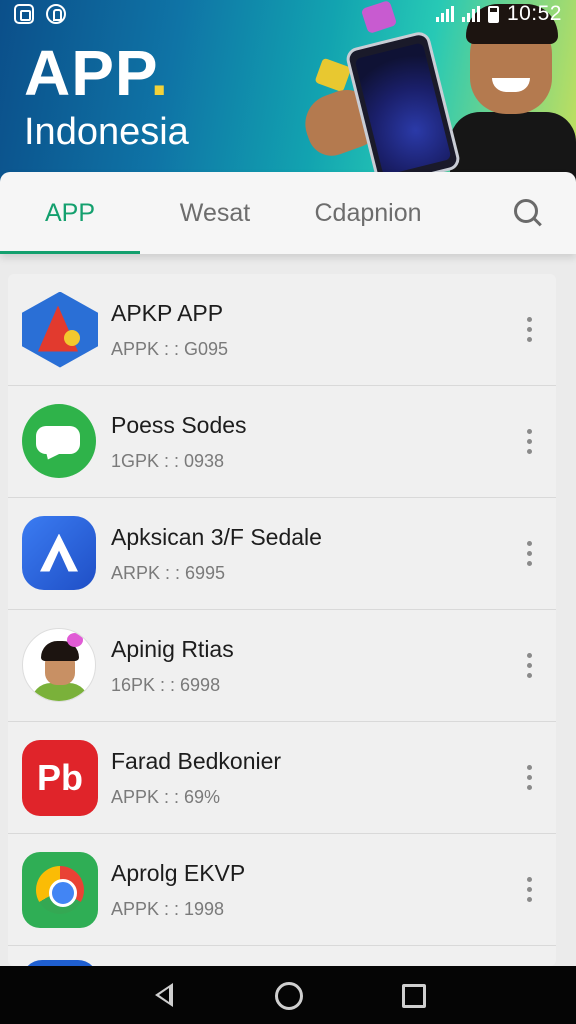 Image resolution: width=576 pixels, height=1024 pixels. I want to click on status-time: 10:52, so click(534, 13).